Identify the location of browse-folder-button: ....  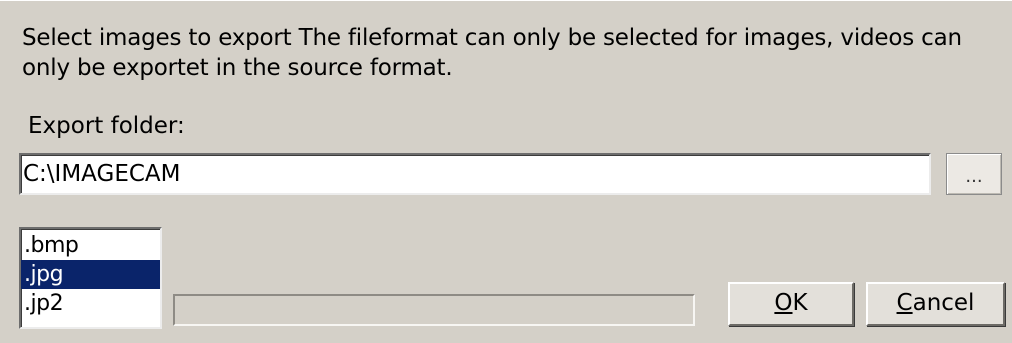
(974, 174).